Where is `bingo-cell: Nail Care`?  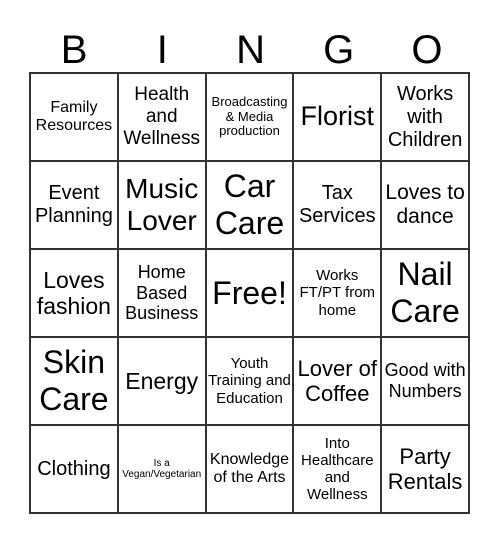 bingo-cell: Nail Care is located at coordinates (425, 293).